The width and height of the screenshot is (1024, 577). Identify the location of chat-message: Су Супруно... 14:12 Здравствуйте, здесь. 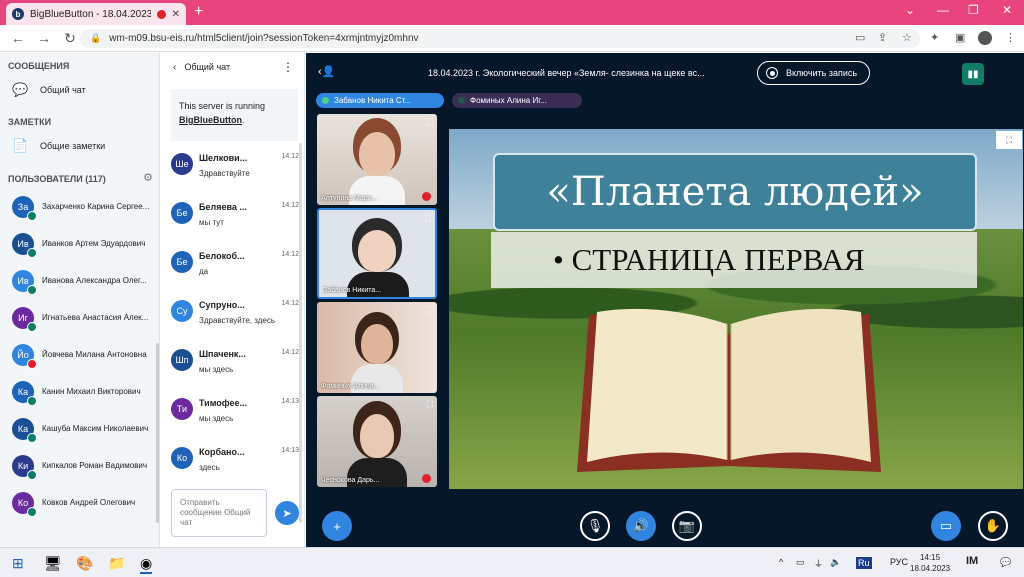
(232, 312).